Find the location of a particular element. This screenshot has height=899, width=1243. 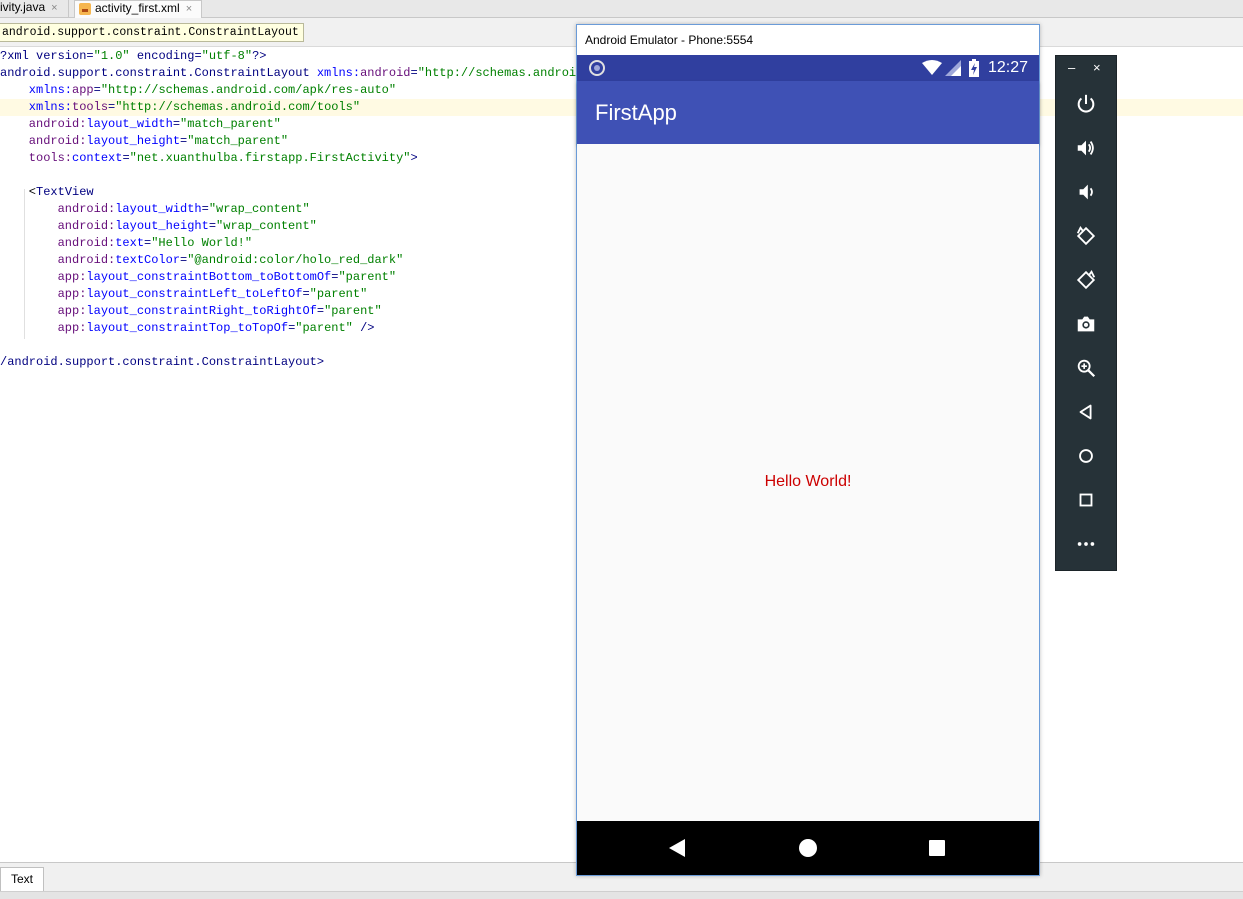

emulator-toolbar: – × is located at coordinates (1086, 313).